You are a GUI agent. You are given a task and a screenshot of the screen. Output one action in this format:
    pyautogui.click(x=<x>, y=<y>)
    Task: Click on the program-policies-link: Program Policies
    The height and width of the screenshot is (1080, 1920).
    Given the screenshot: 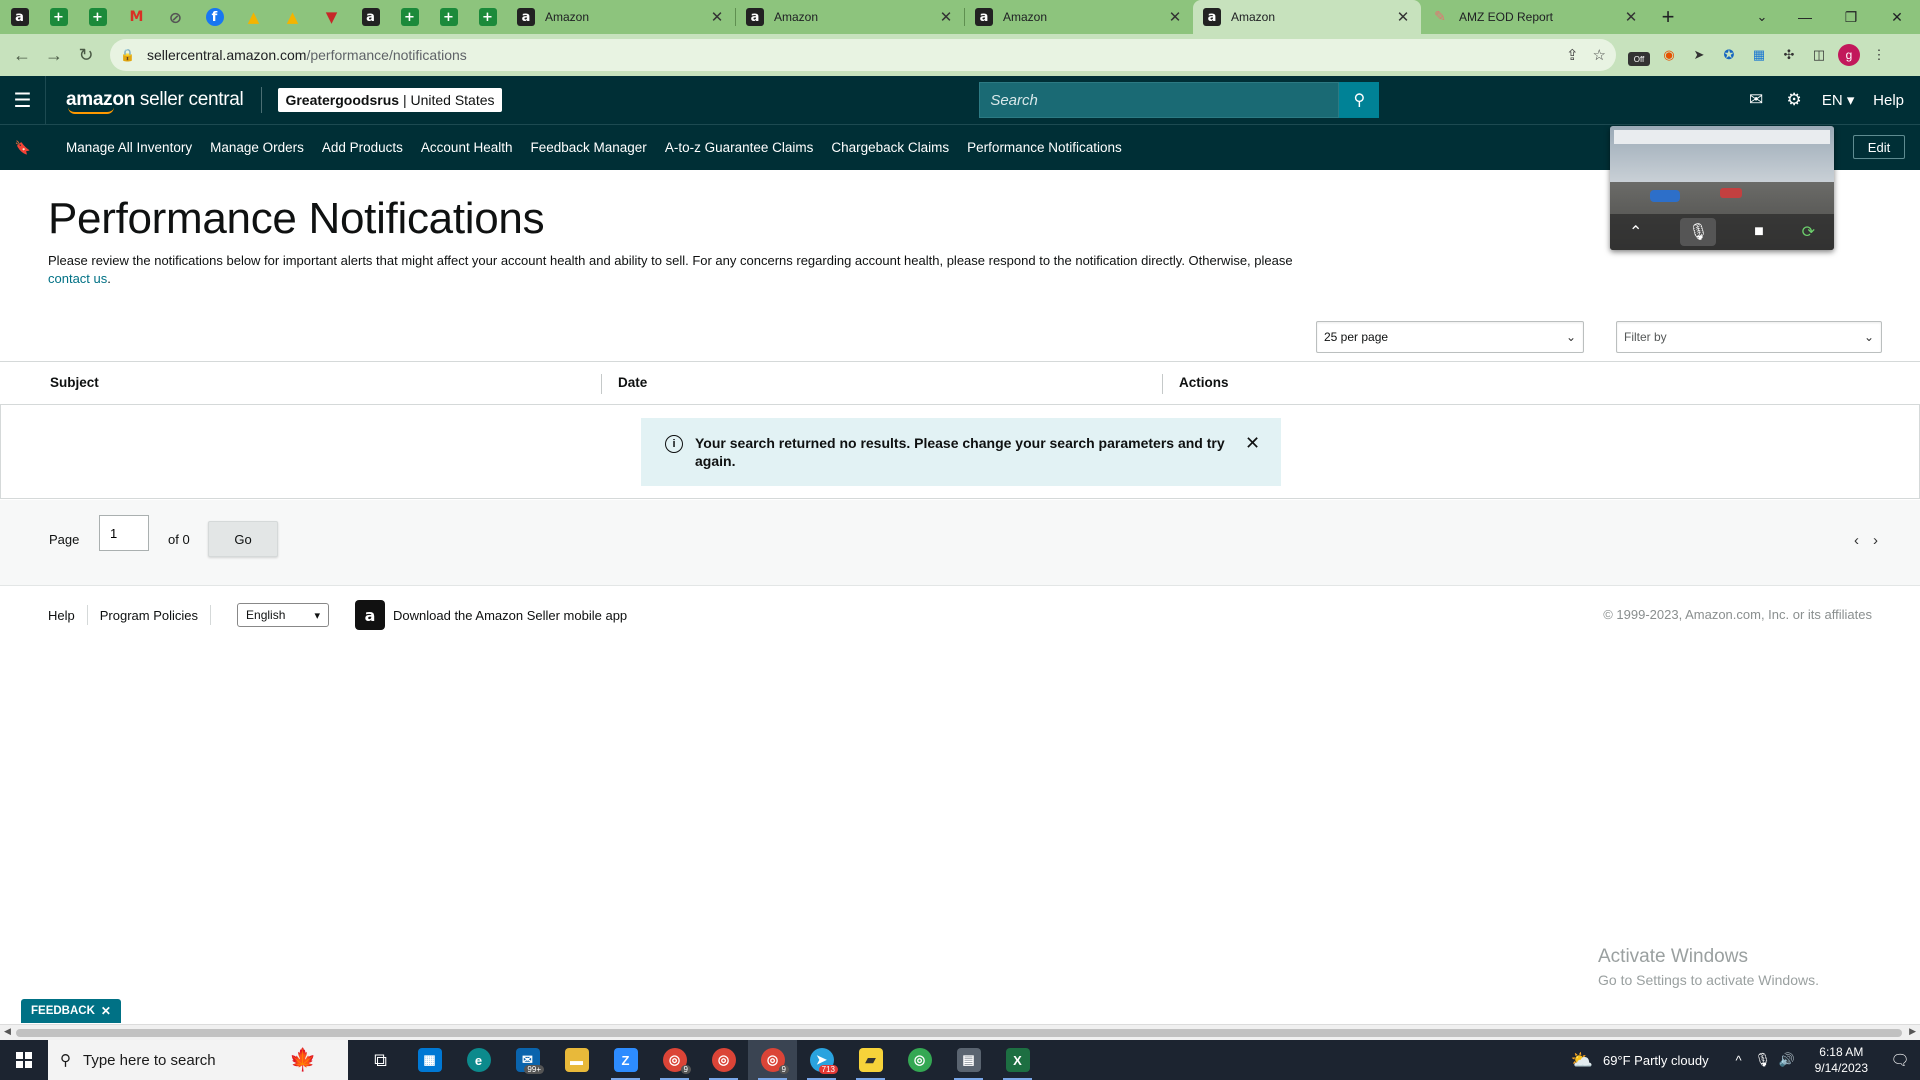 What is the action you would take?
    pyautogui.click(x=149, y=615)
    